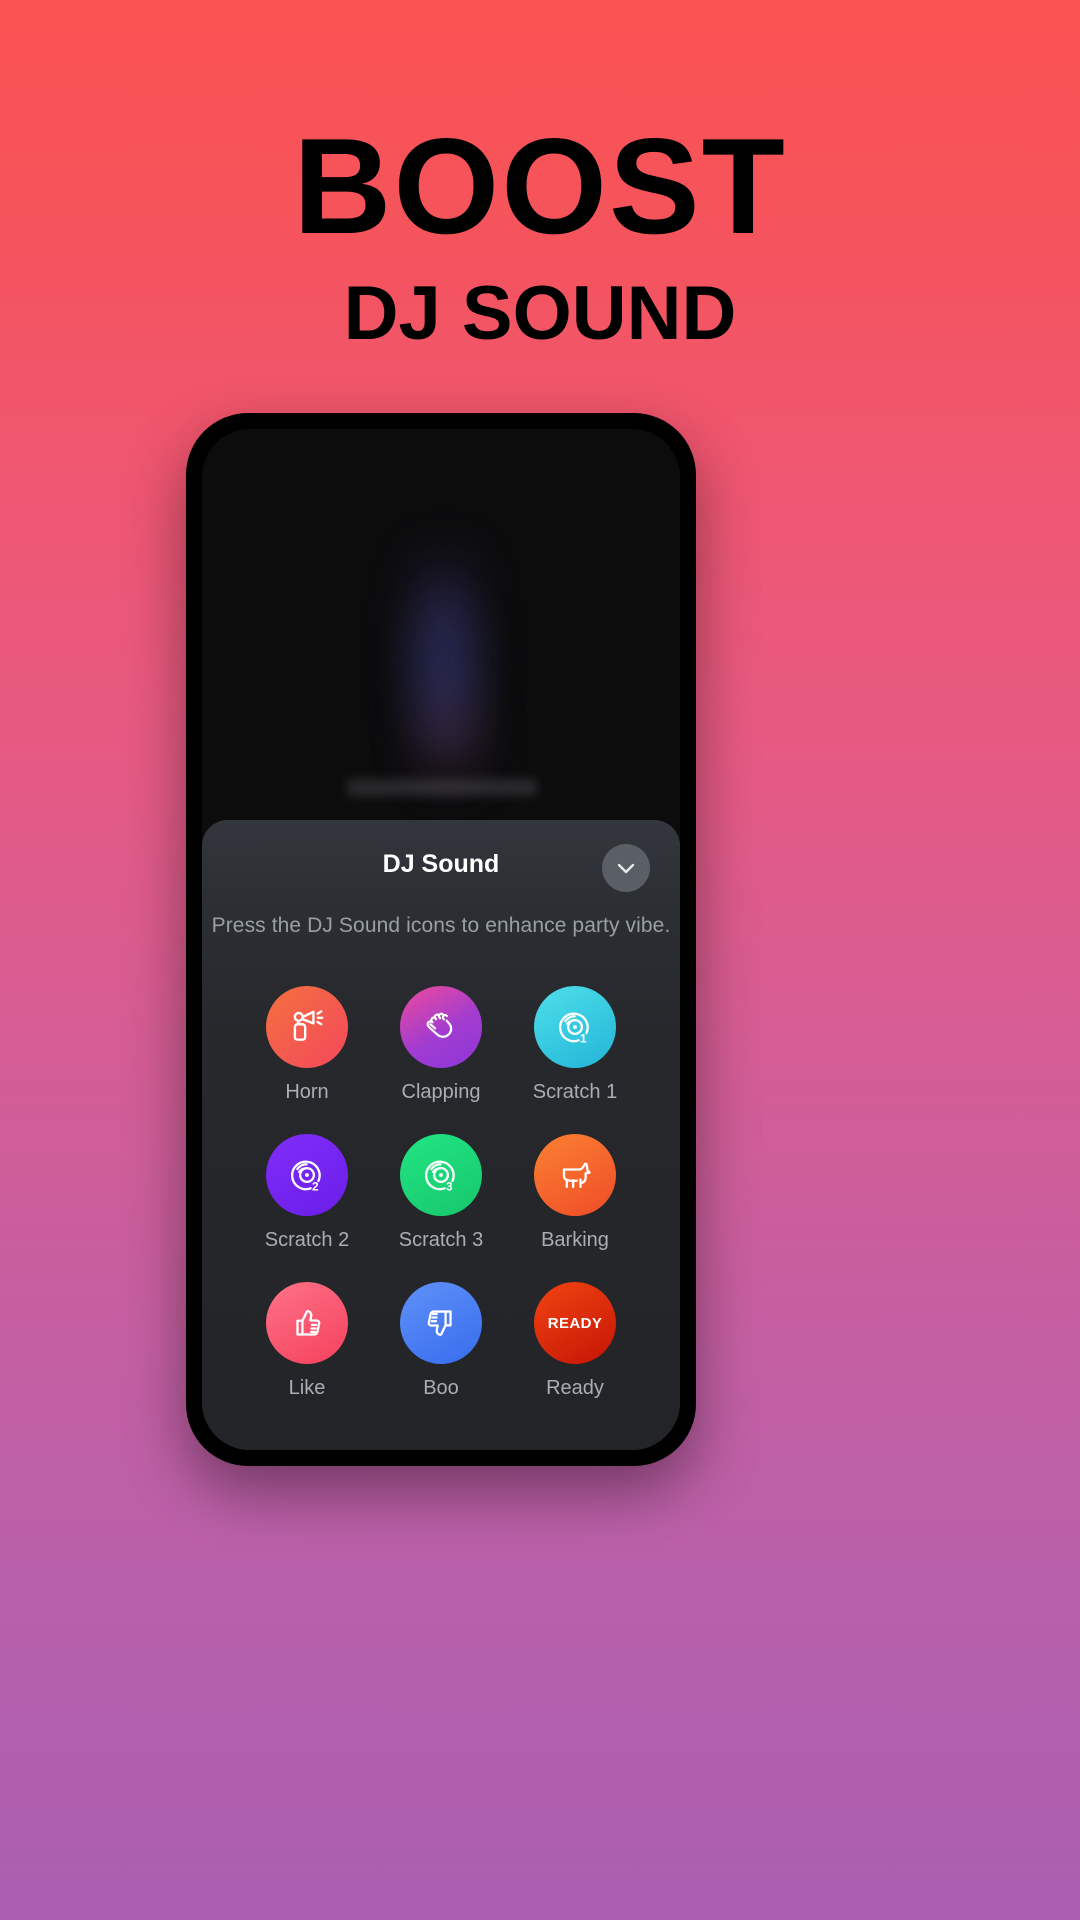  I want to click on sound-label: Ready, so click(575, 1388).